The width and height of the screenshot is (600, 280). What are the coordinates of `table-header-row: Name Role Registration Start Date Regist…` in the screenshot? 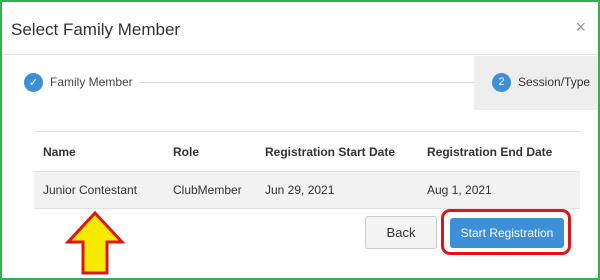 It's located at (307, 151).